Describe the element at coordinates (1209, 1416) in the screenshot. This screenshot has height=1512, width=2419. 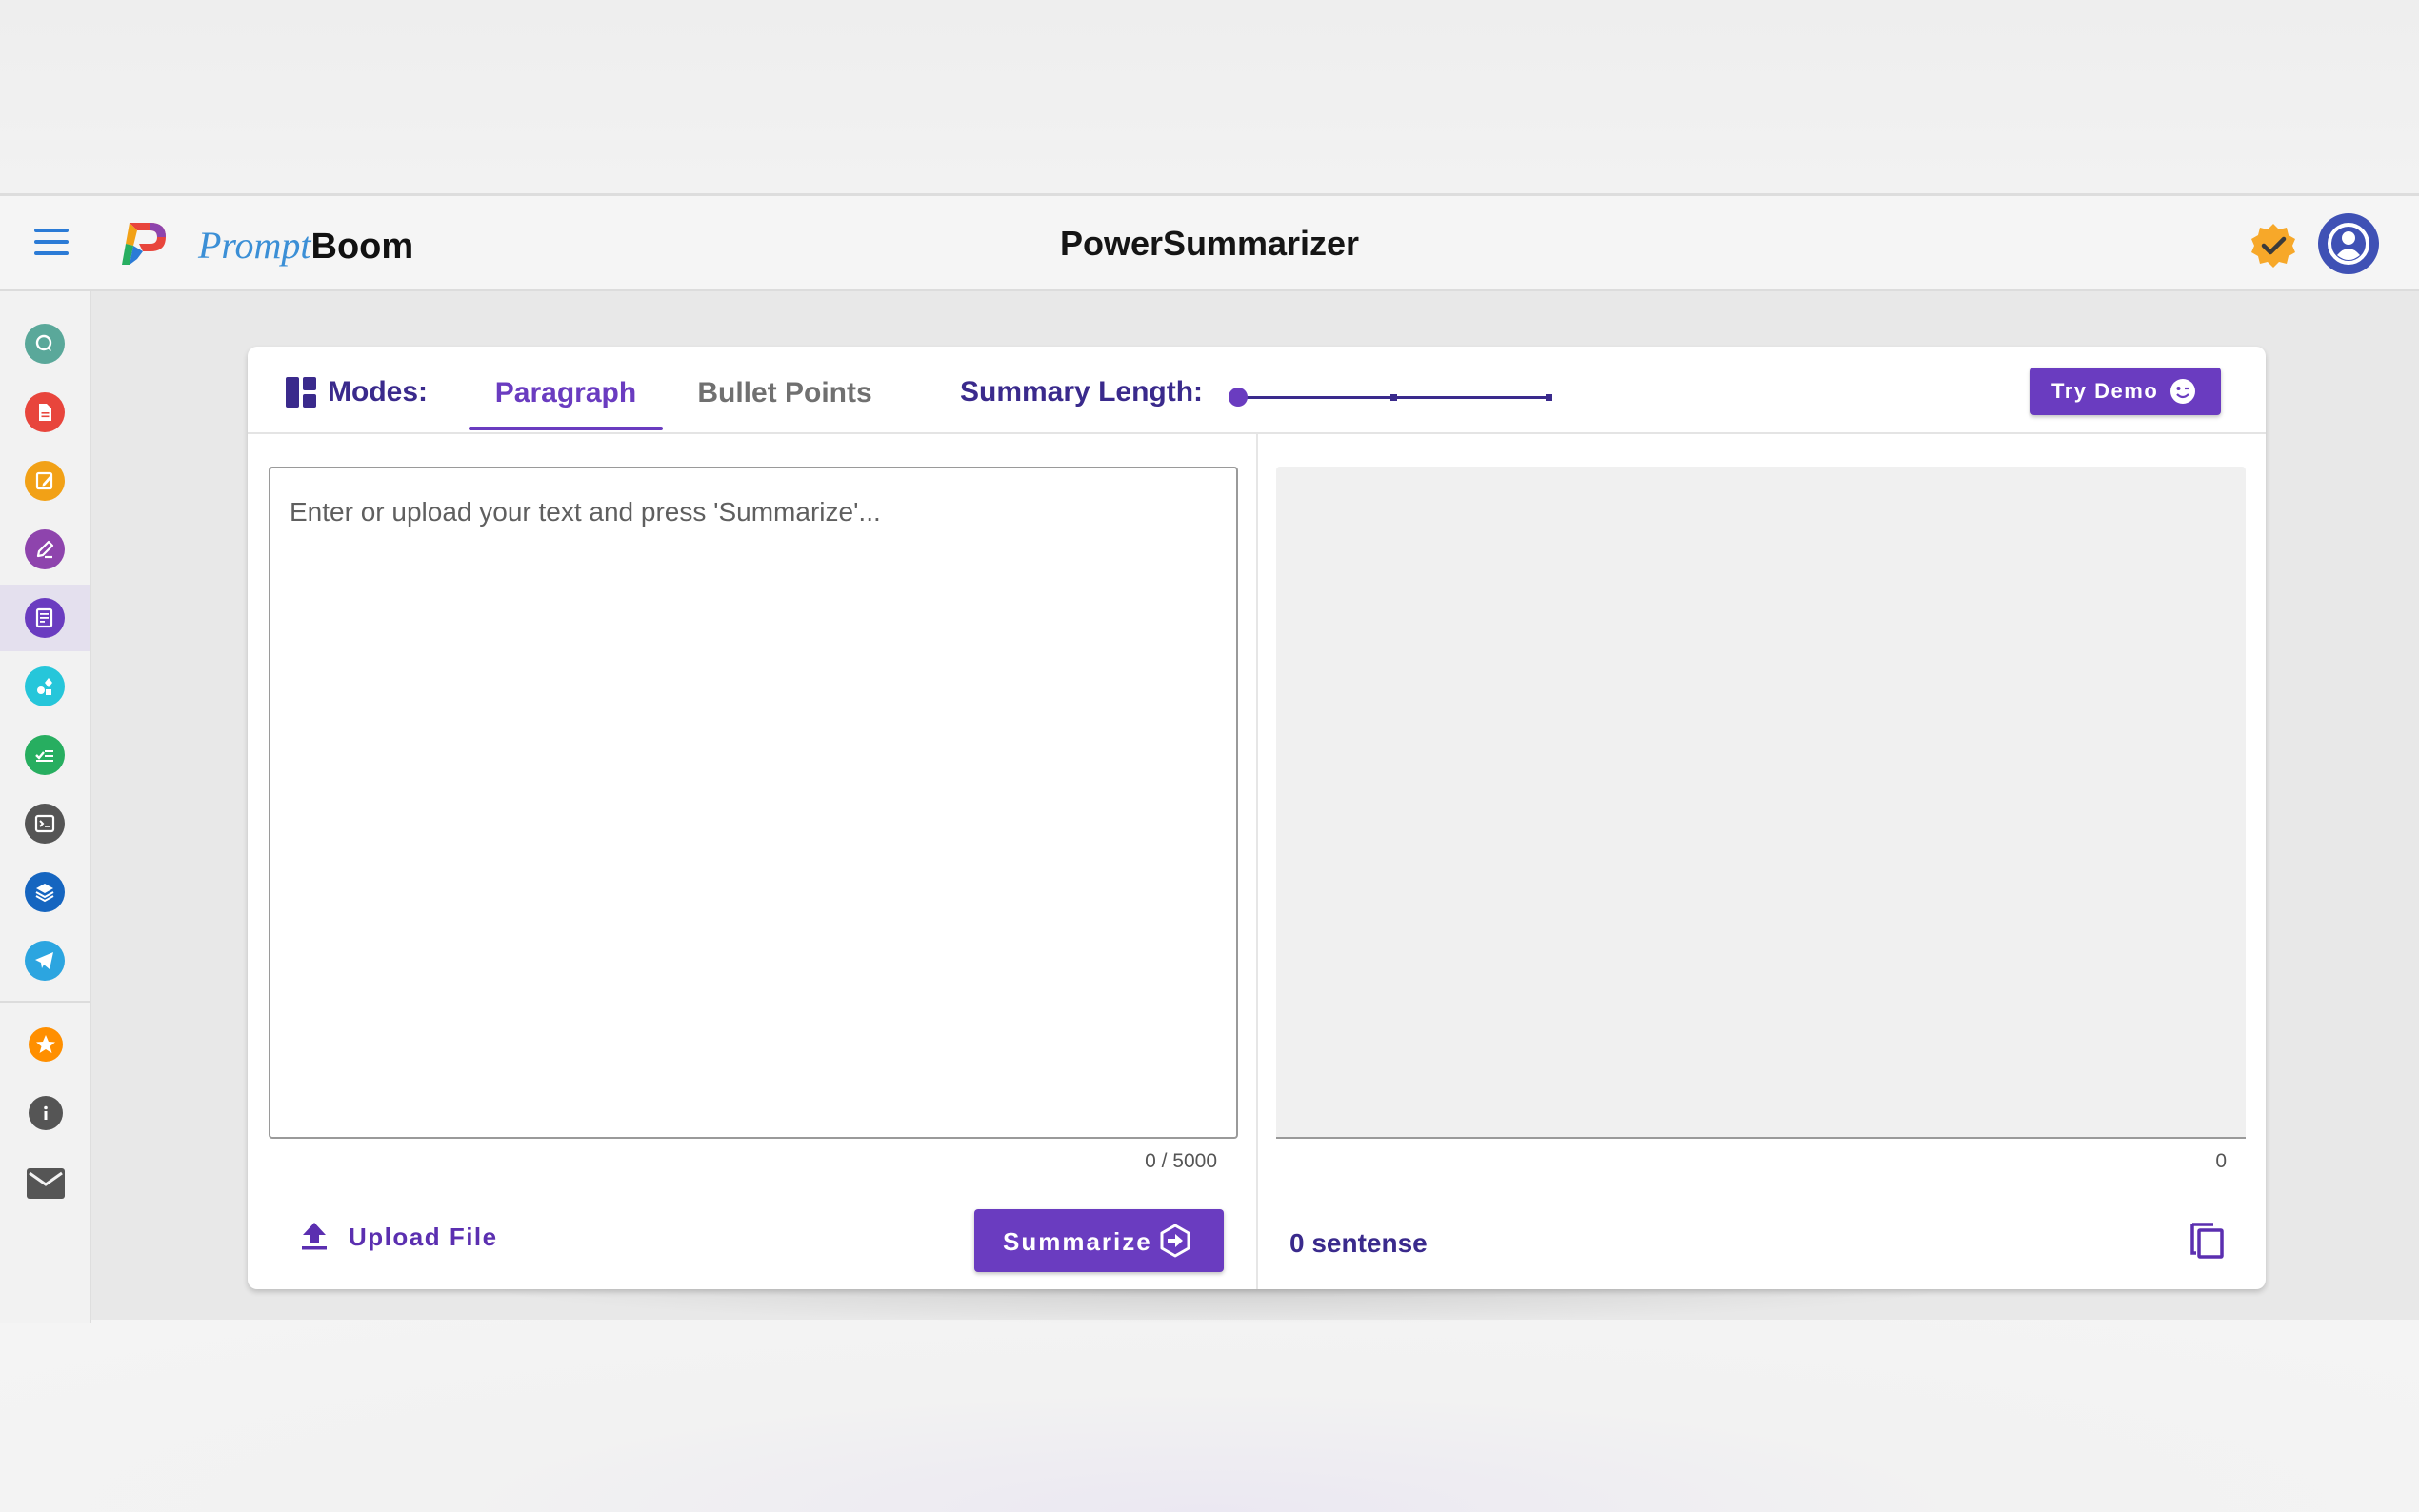
I see `page-backdrop-bottom` at that location.